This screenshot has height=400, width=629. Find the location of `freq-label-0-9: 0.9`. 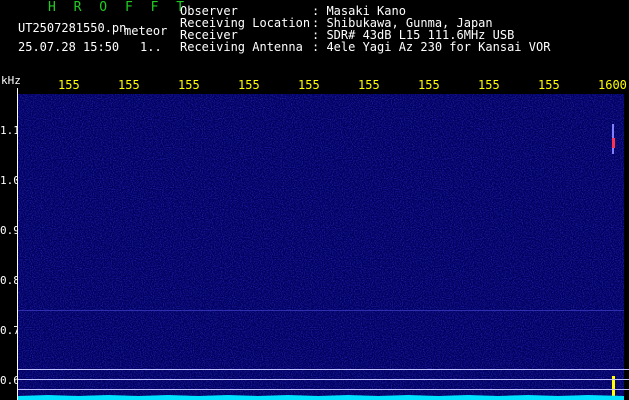

freq-label-0-9: 0.9 is located at coordinates (10, 230).